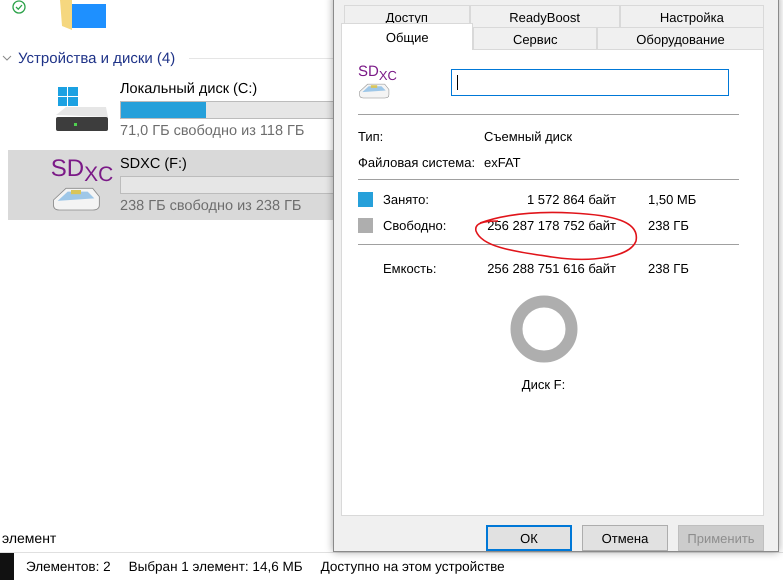  I want to click on free-space-text: 238 ГБ свободно из 238 ГБ, so click(211, 206).